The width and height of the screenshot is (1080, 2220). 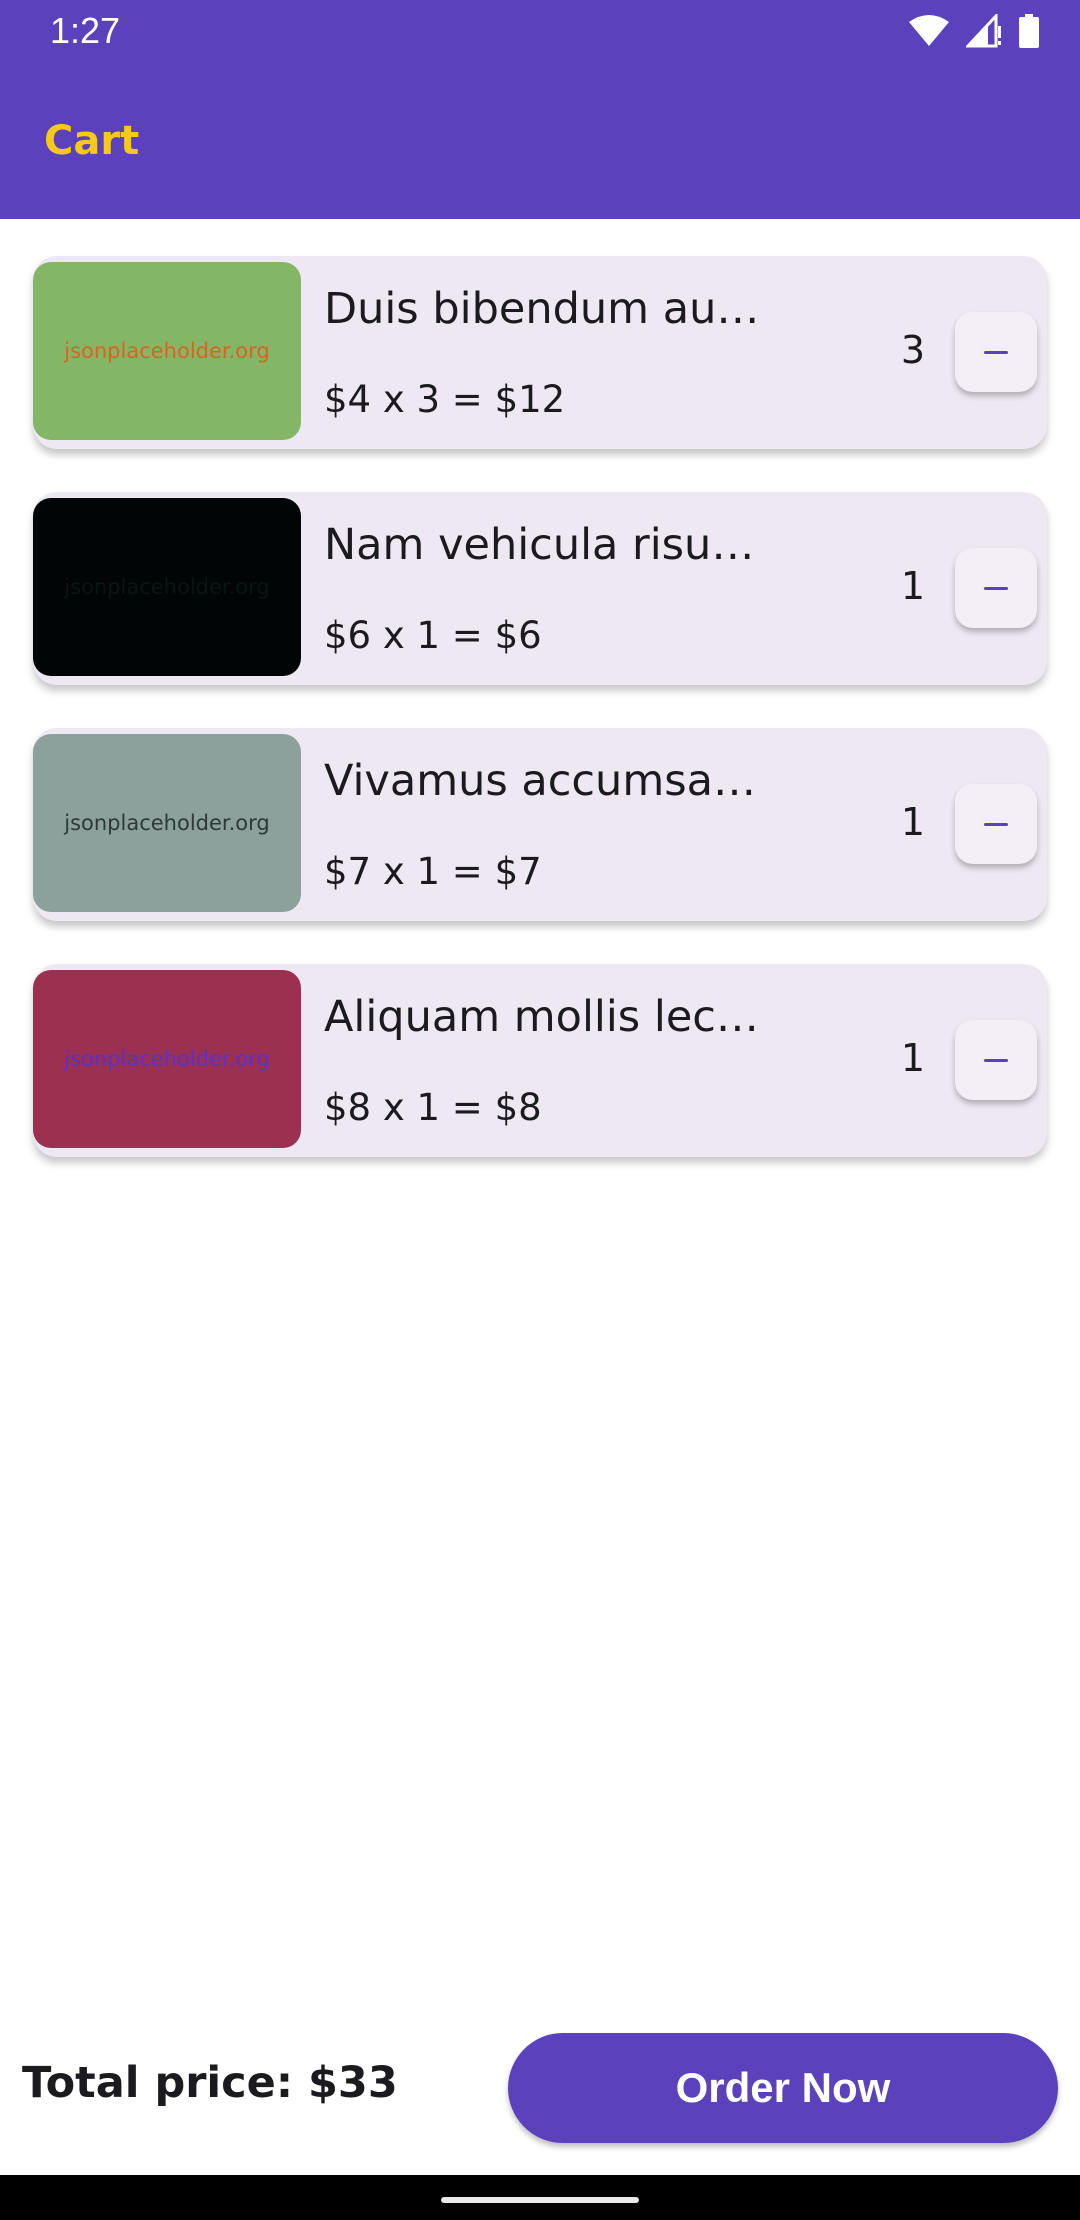 I want to click on home-gesture-handle, so click(x=540, y=2200).